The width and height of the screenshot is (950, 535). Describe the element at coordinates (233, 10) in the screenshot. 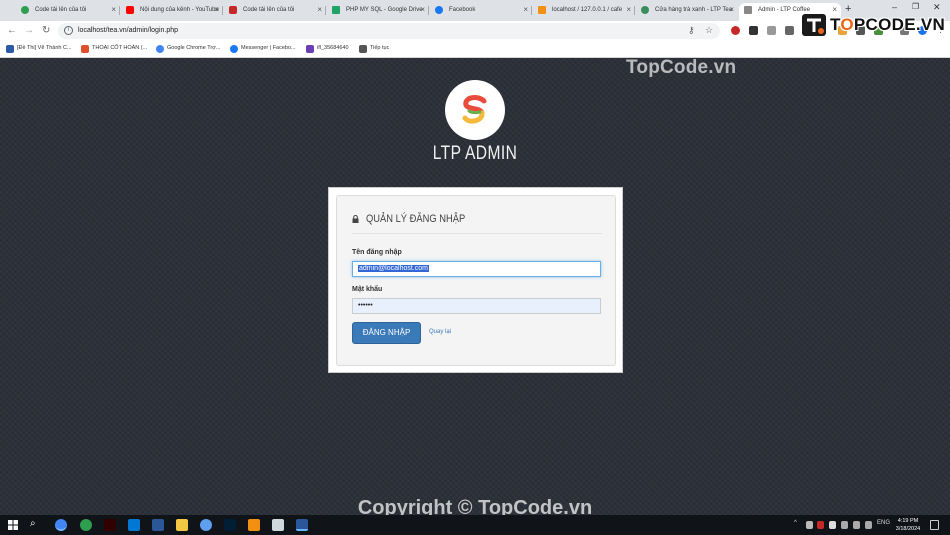

I see `topcode-icon` at that location.